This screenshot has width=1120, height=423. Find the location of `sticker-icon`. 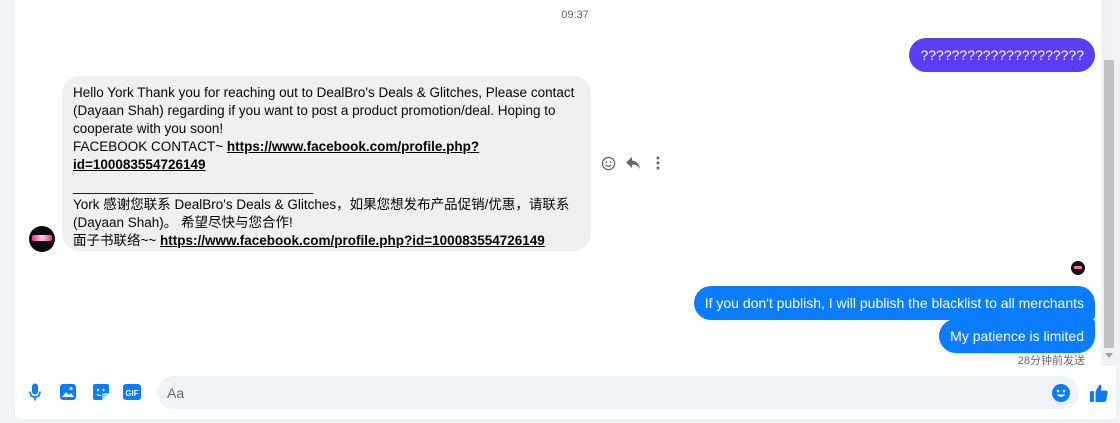

sticker-icon is located at coordinates (101, 392).